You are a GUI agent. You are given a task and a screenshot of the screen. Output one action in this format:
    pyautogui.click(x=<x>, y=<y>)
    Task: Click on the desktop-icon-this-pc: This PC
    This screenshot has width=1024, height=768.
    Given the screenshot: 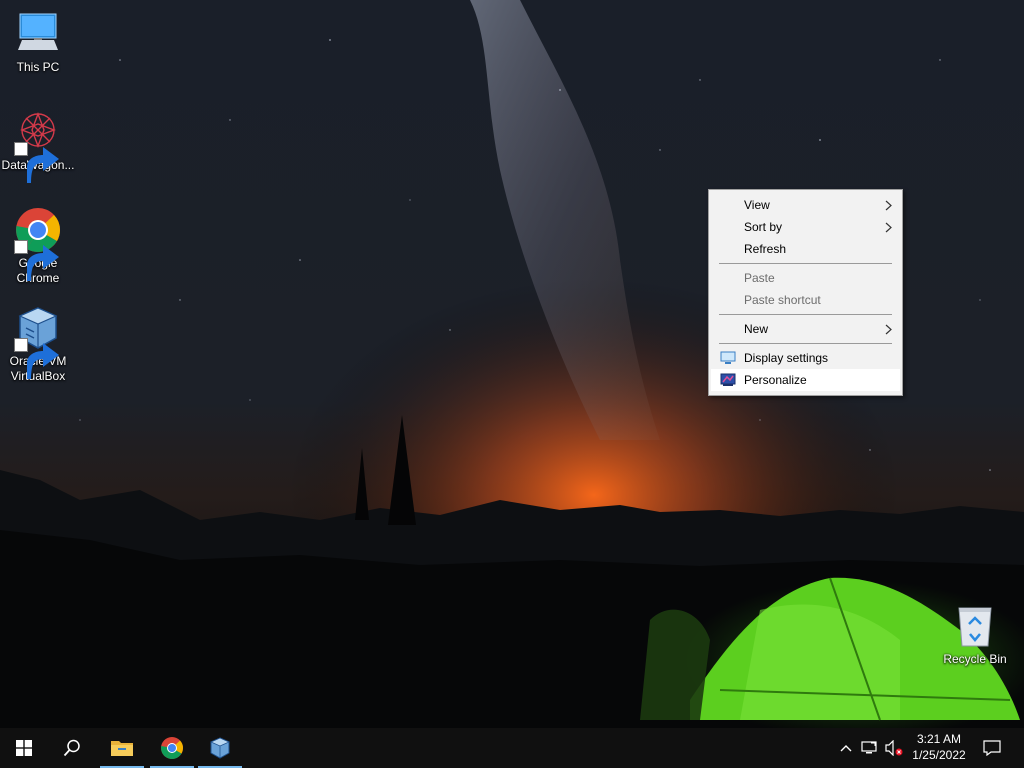 What is the action you would take?
    pyautogui.click(x=38, y=42)
    